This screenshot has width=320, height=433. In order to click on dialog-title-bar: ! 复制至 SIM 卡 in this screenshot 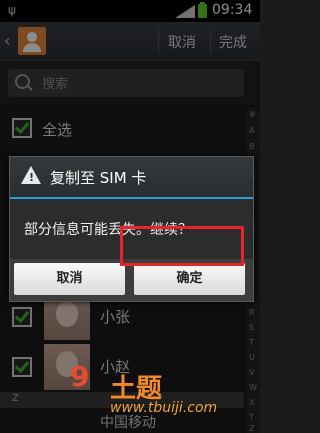, I will do `click(131, 178)`.